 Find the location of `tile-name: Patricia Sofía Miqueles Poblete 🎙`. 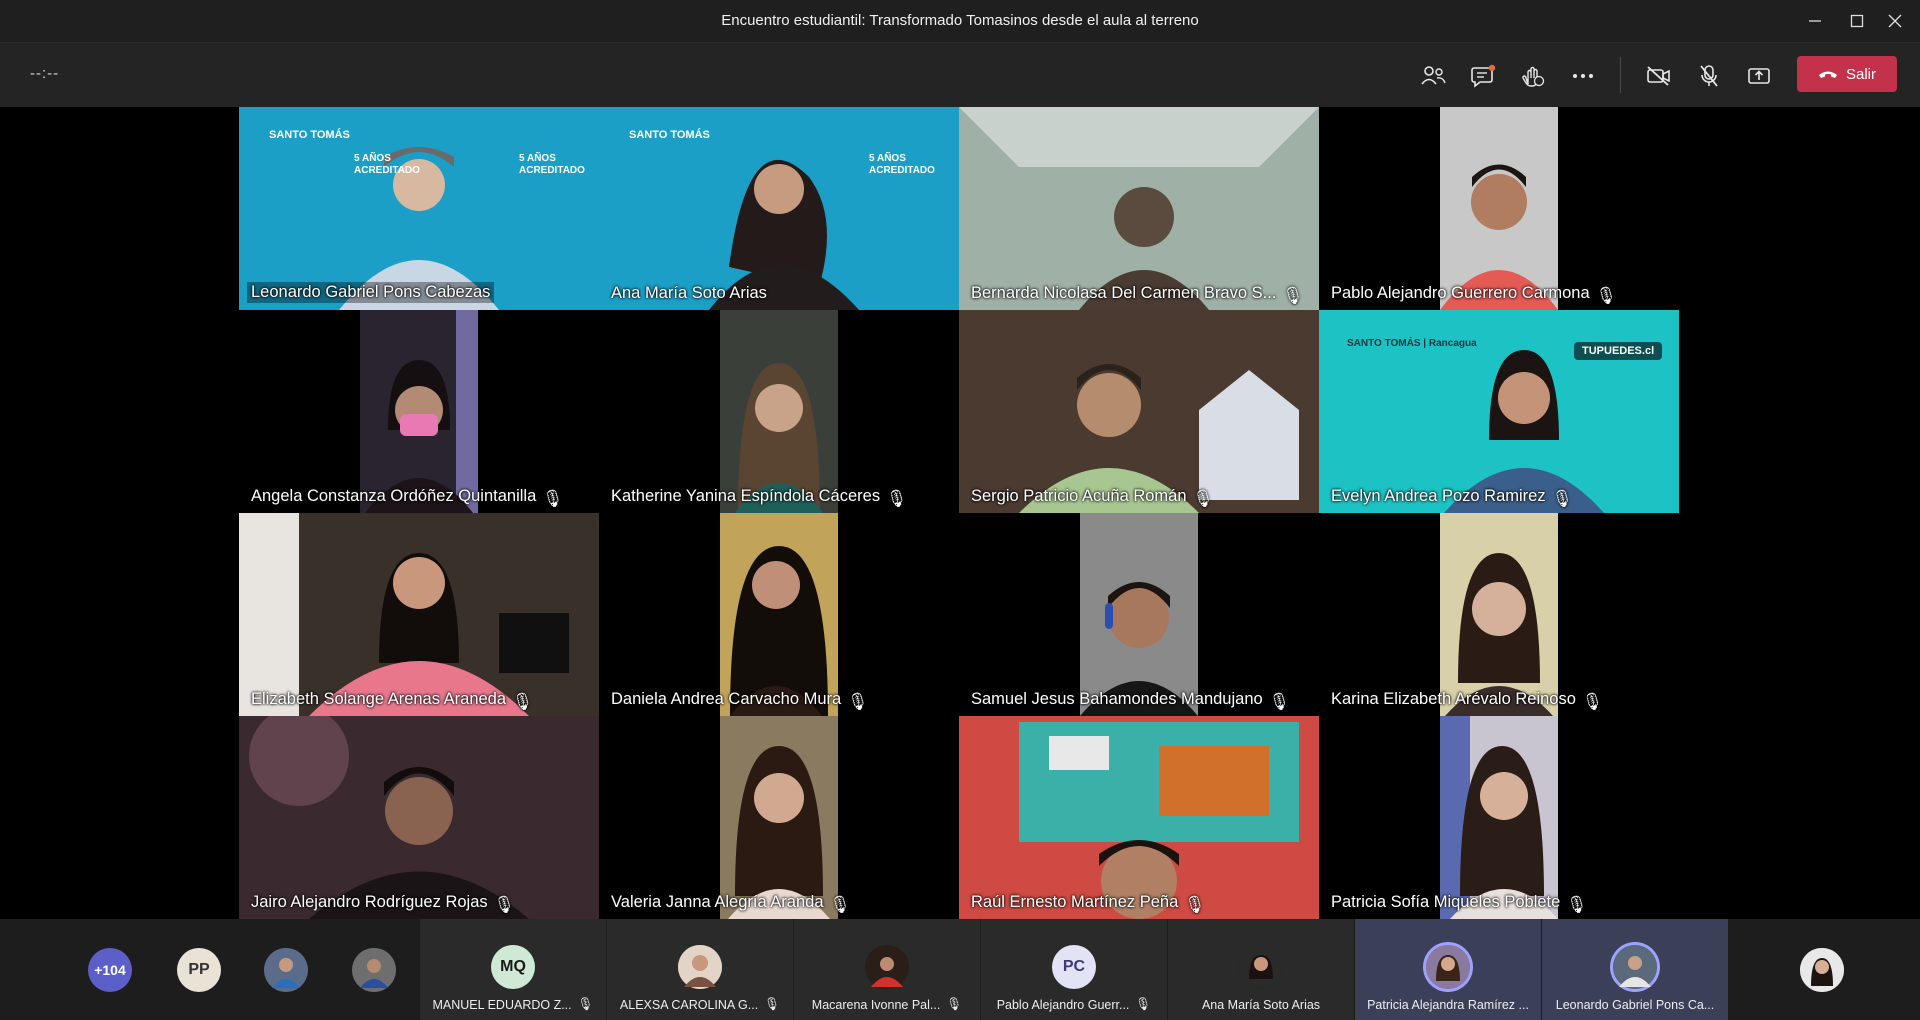

tile-name: Patricia Sofía Miqueles Poblete 🎙 is located at coordinates (1459, 903).